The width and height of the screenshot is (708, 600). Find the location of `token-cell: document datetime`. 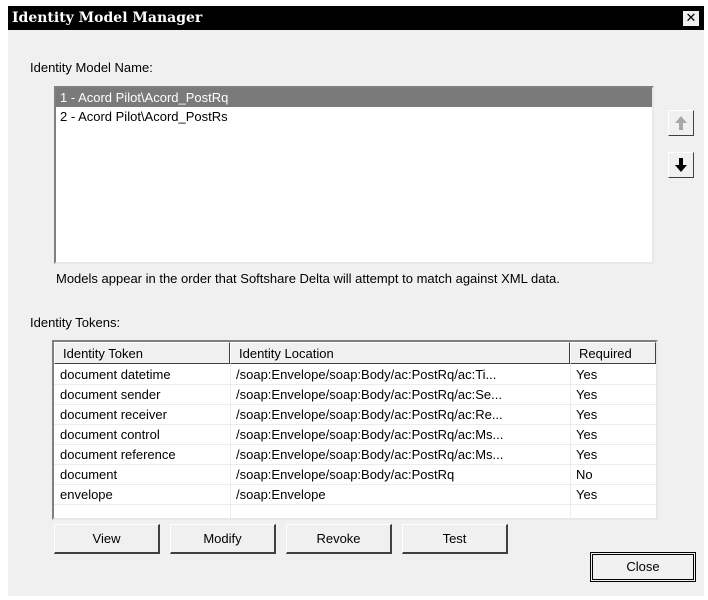

token-cell: document datetime is located at coordinates (115, 374).